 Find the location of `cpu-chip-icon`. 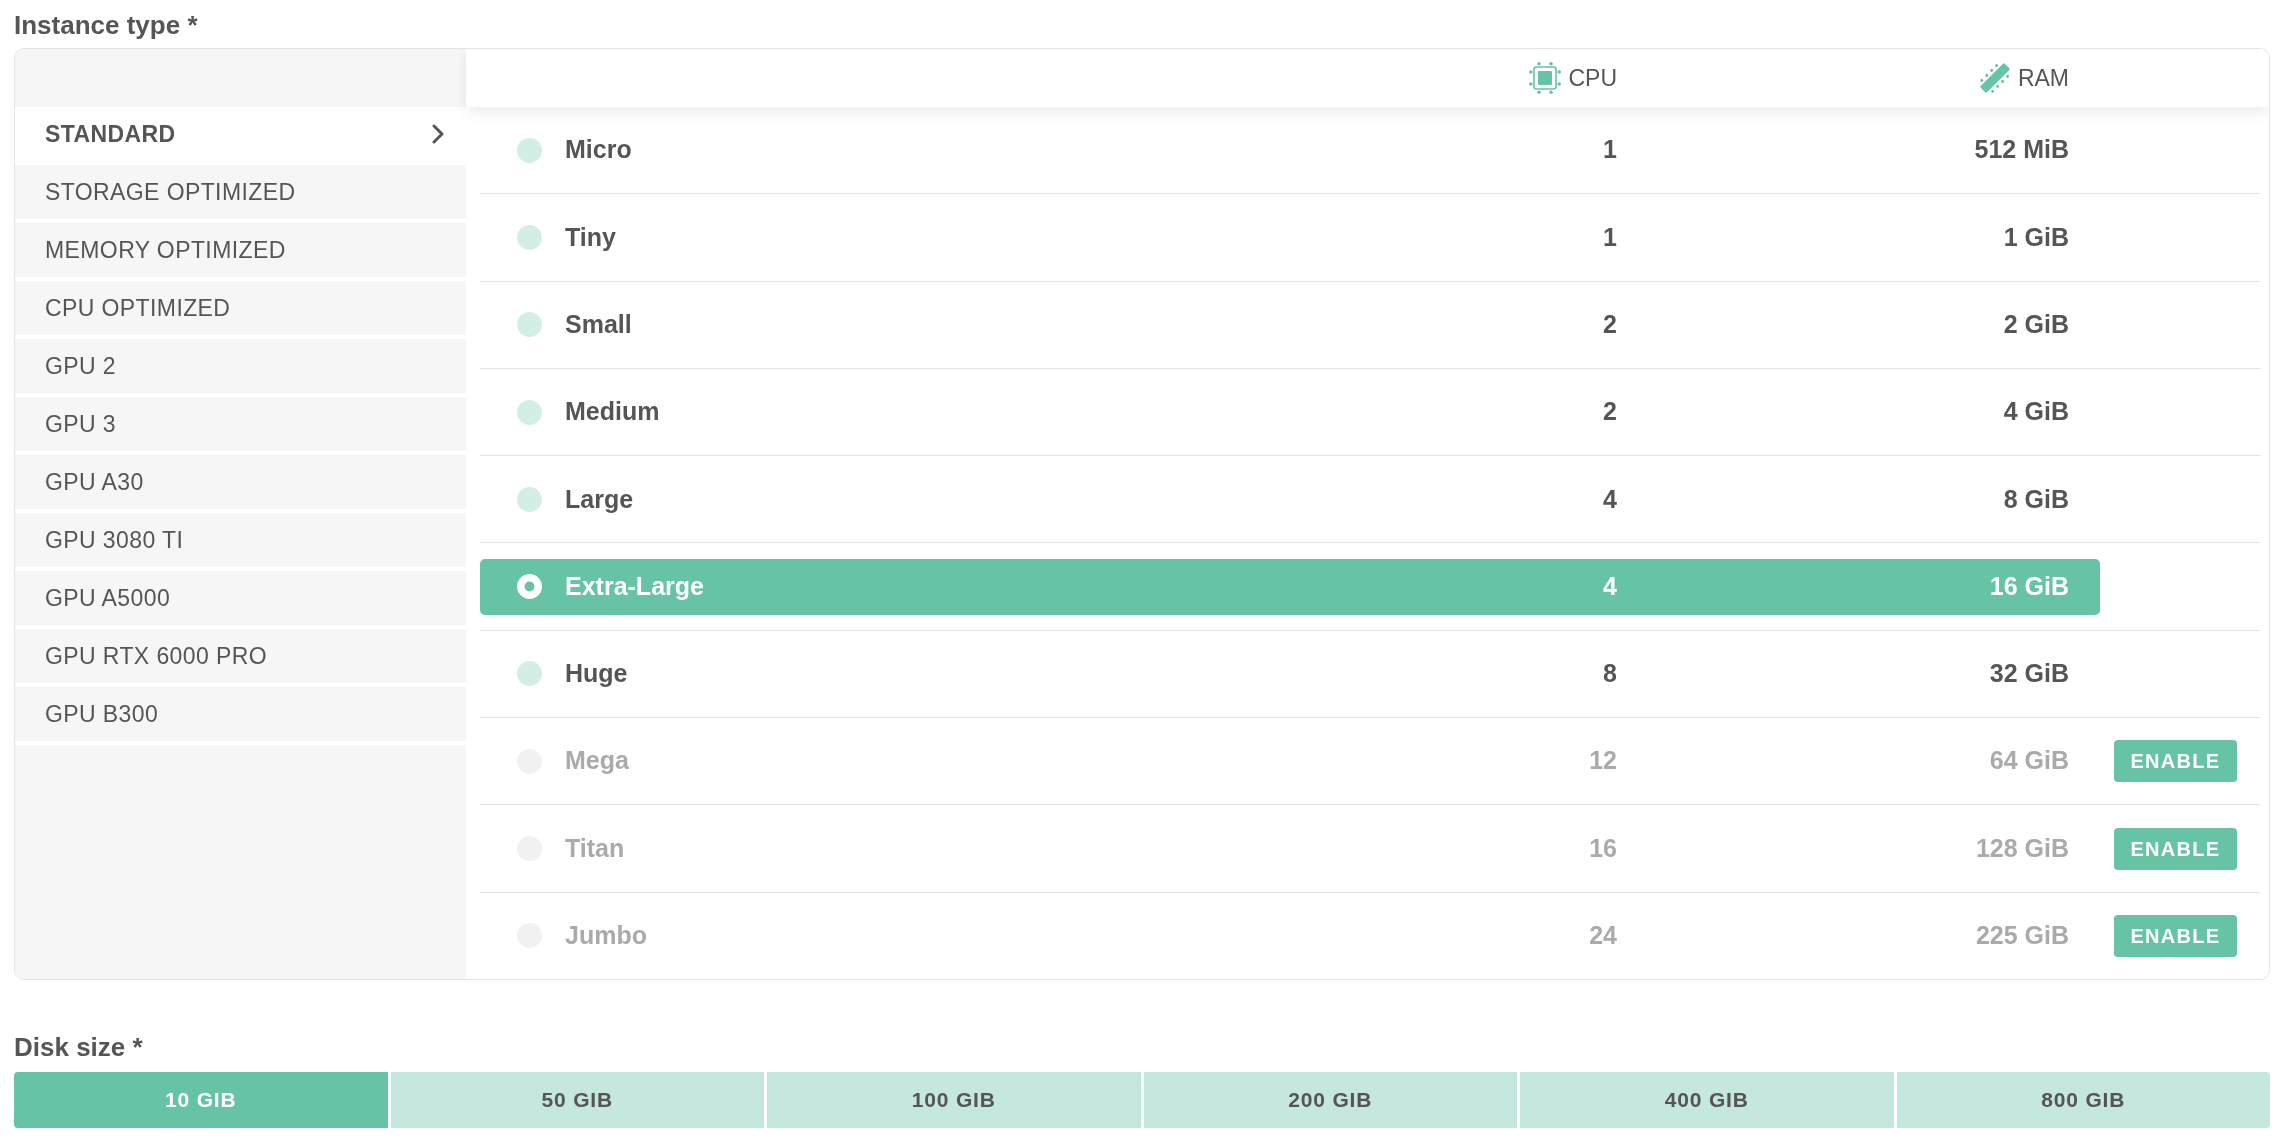

cpu-chip-icon is located at coordinates (1545, 78).